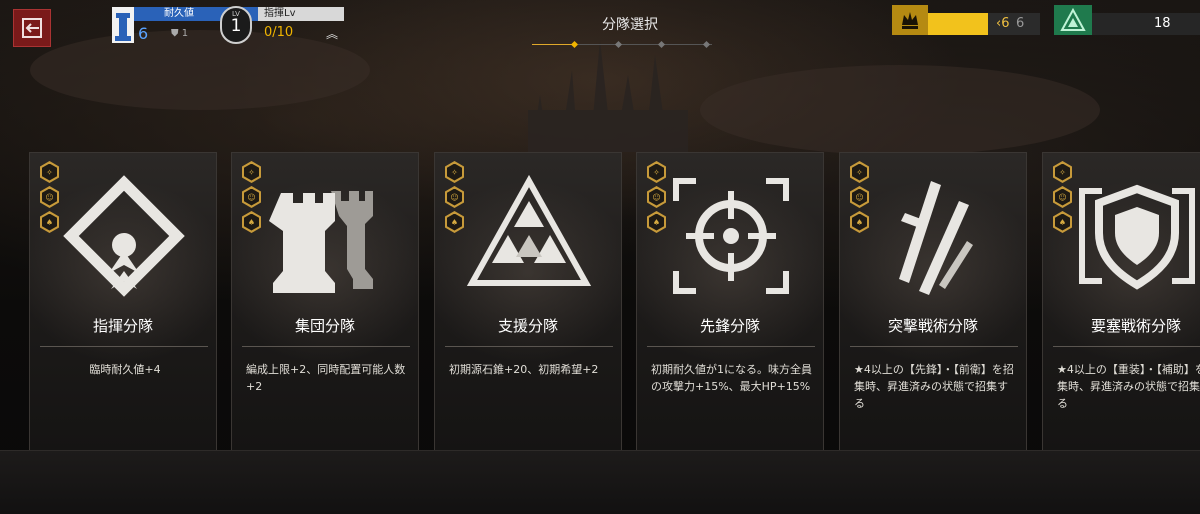  I want to click on step-dot-current, so click(574, 44).